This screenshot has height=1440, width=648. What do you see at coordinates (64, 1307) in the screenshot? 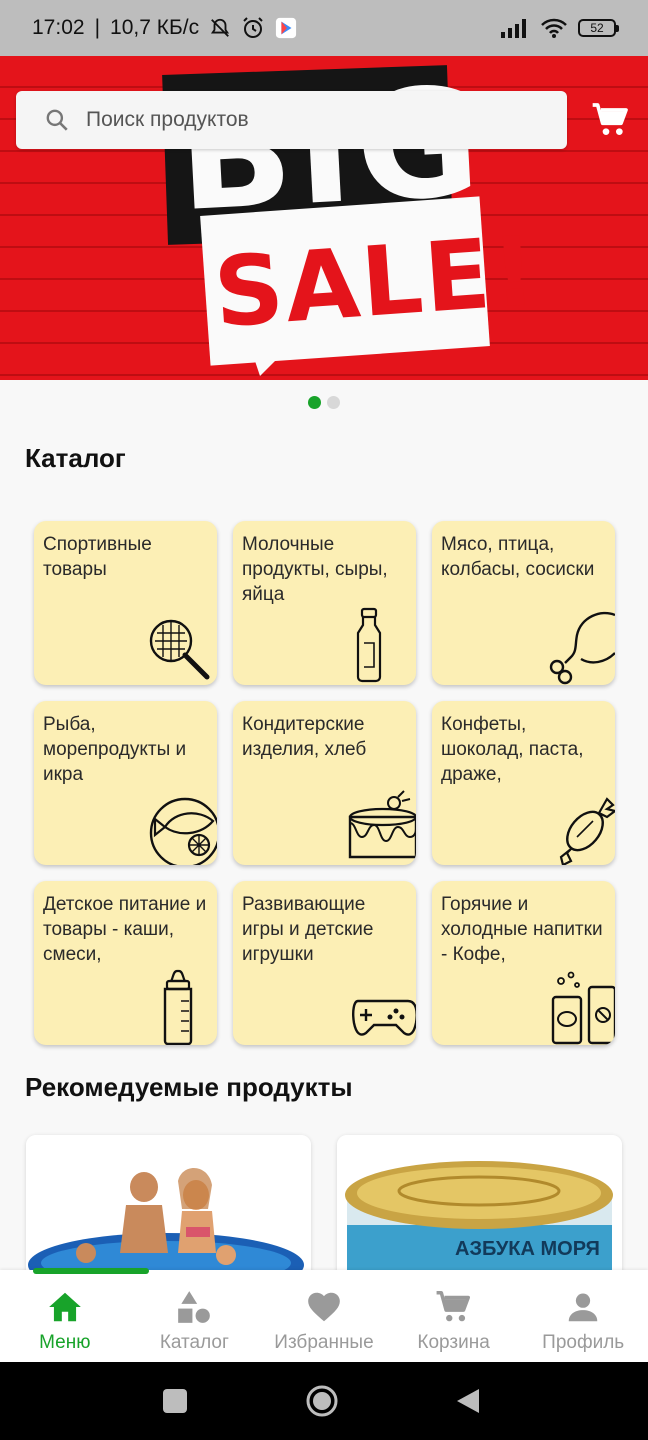
I see `home-icon` at bounding box center [64, 1307].